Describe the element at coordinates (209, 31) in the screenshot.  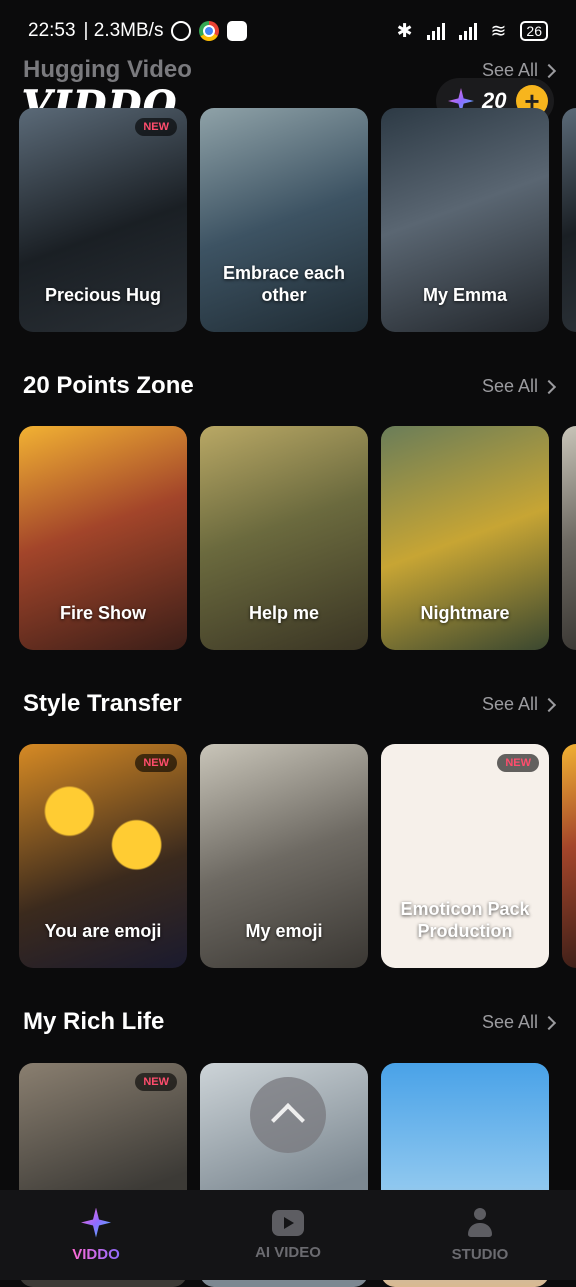
I see `chrome-icon` at that location.